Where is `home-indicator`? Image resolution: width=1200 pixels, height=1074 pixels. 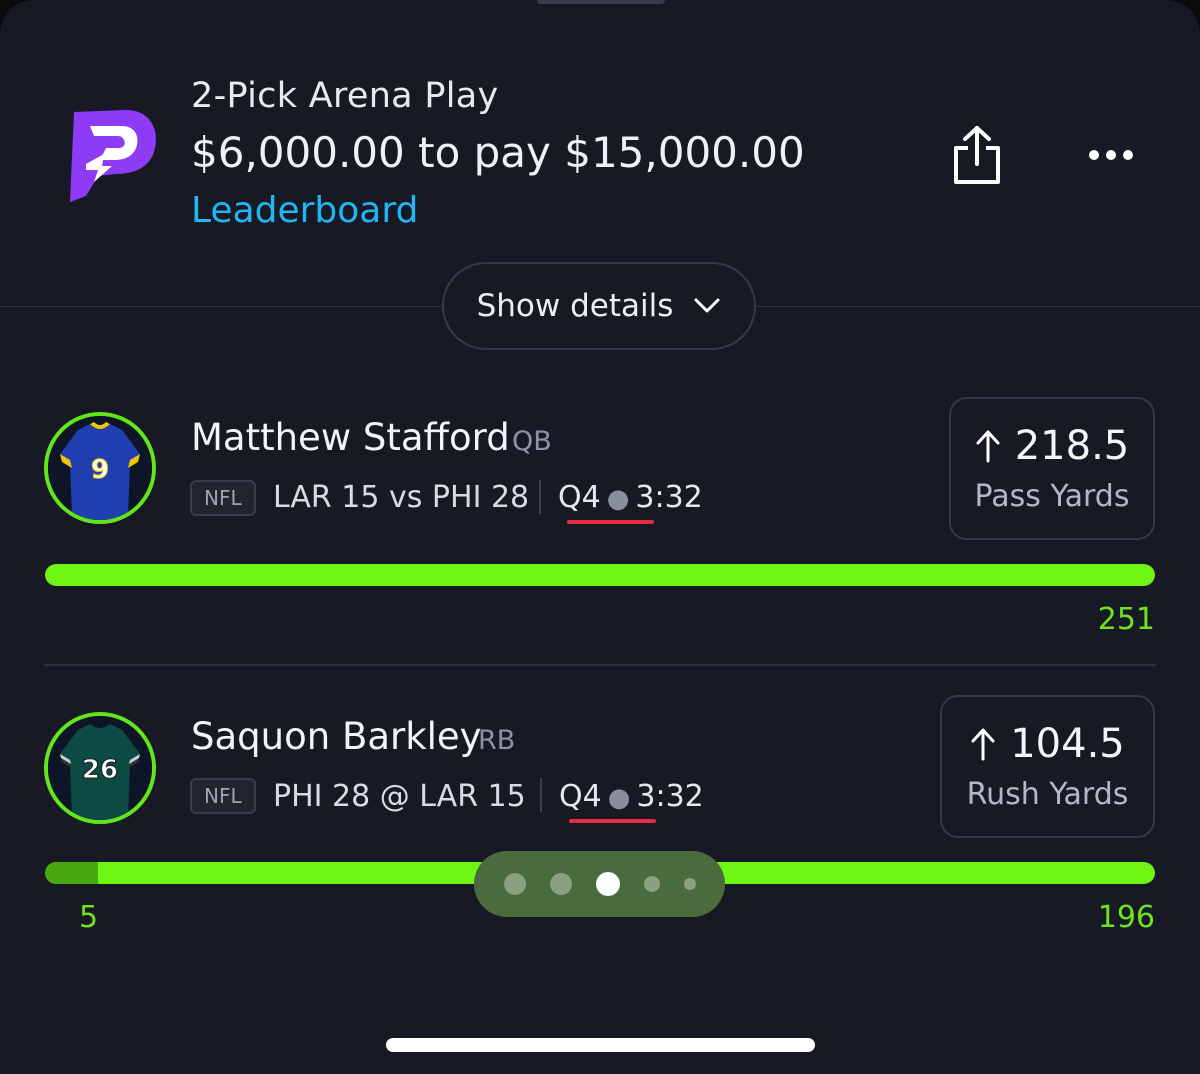
home-indicator is located at coordinates (600, 1045).